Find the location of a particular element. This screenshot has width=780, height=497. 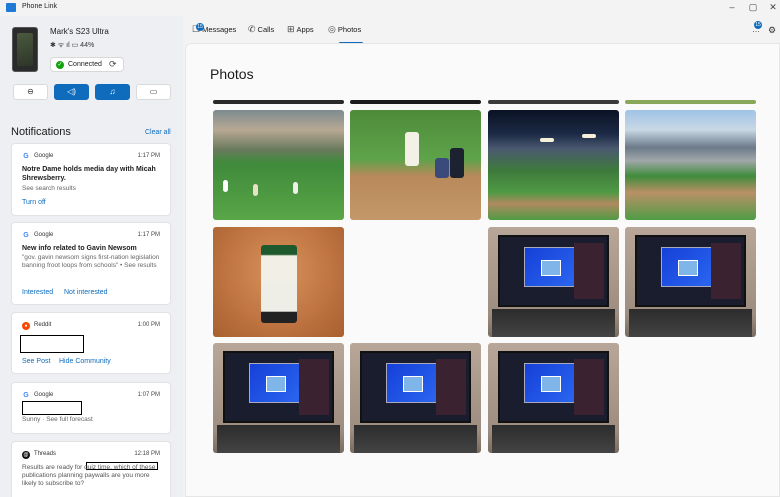

clear-all-link: Clear all is located at coordinates (158, 132).